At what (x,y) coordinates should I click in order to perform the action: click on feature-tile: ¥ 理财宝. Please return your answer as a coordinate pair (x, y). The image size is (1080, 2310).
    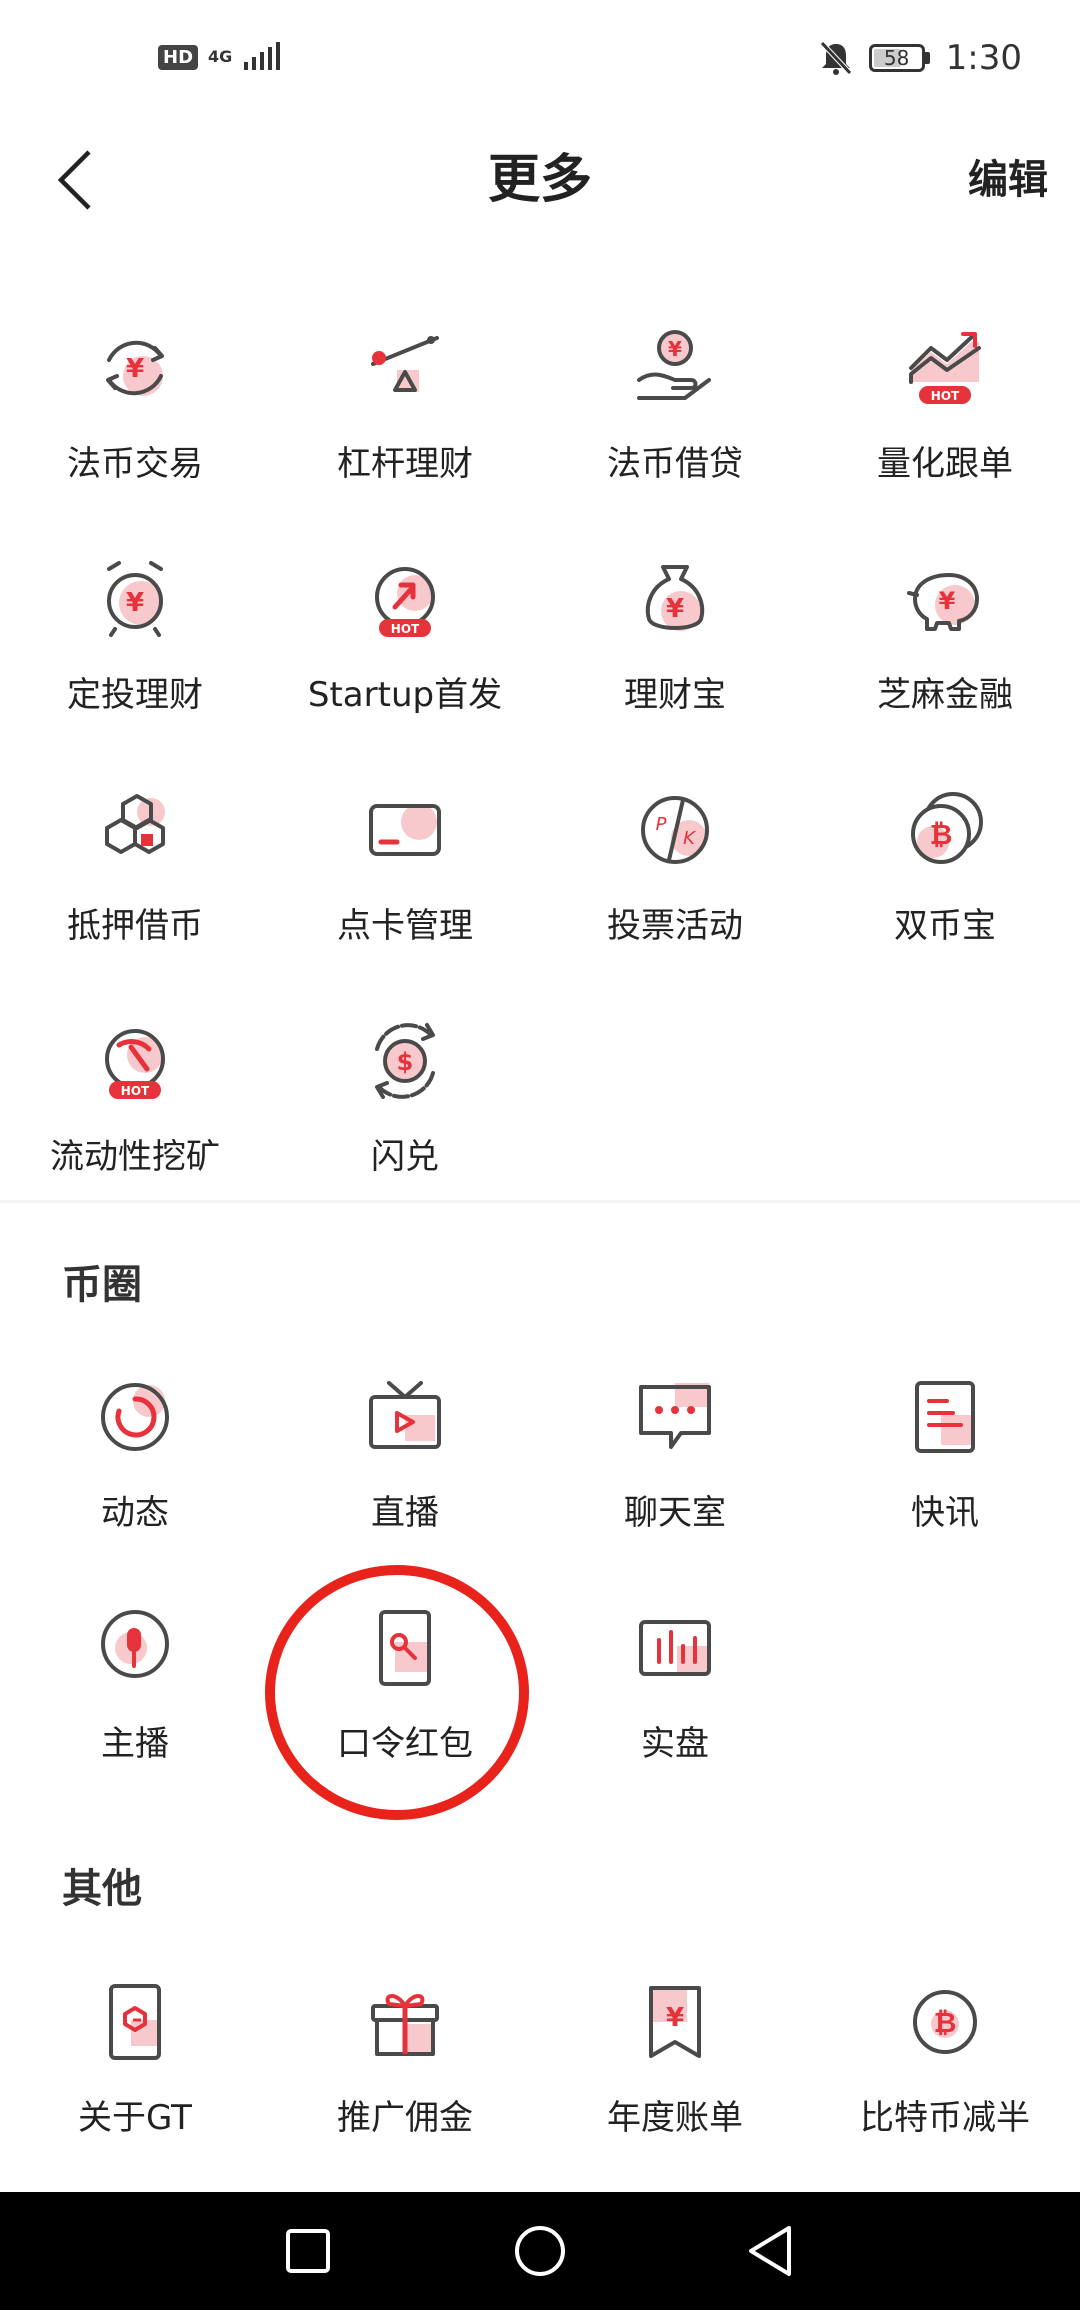
    Looking at the image, I should click on (675, 628).